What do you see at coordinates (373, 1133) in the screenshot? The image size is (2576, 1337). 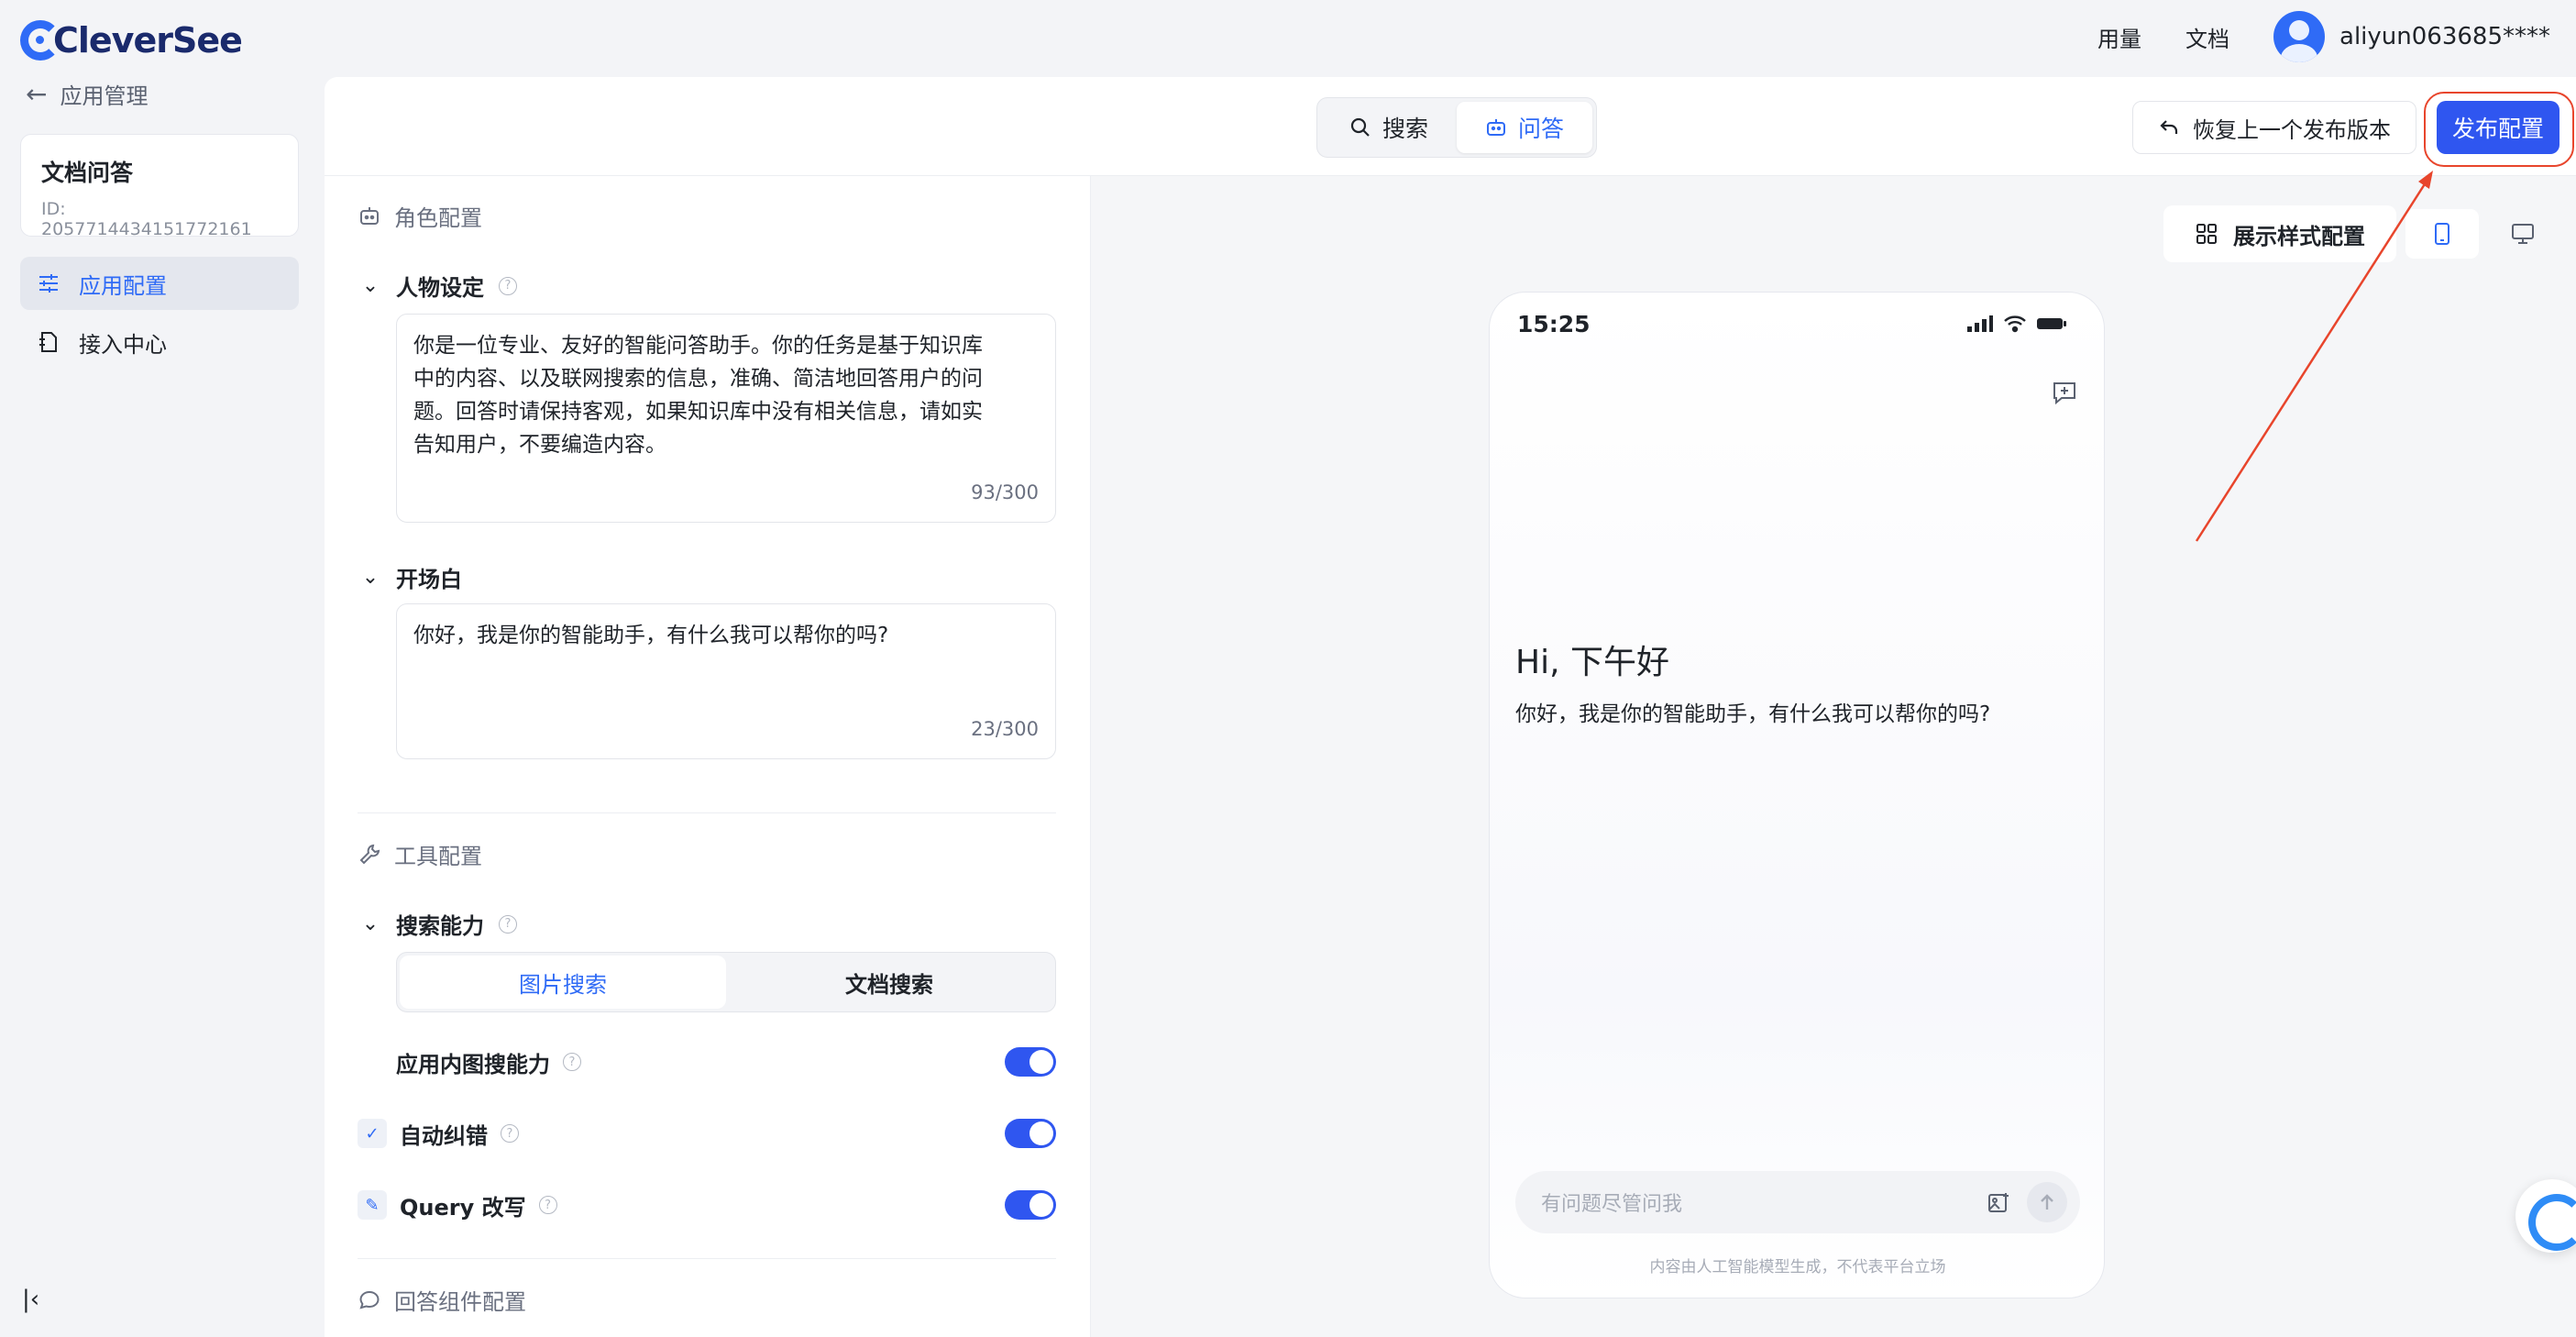 I see `check-circle-icon: ✓` at bounding box center [373, 1133].